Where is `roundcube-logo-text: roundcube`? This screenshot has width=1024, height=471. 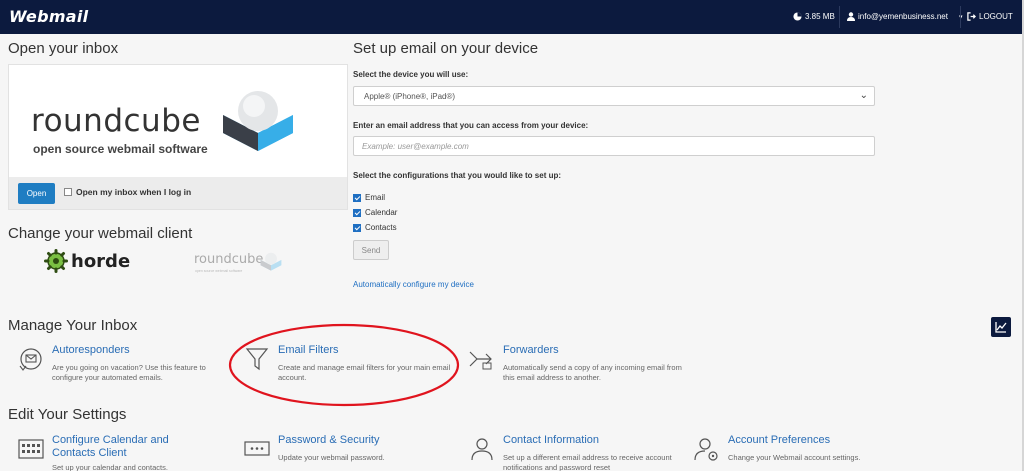
roundcube-logo-text: roundcube is located at coordinates (116, 121).